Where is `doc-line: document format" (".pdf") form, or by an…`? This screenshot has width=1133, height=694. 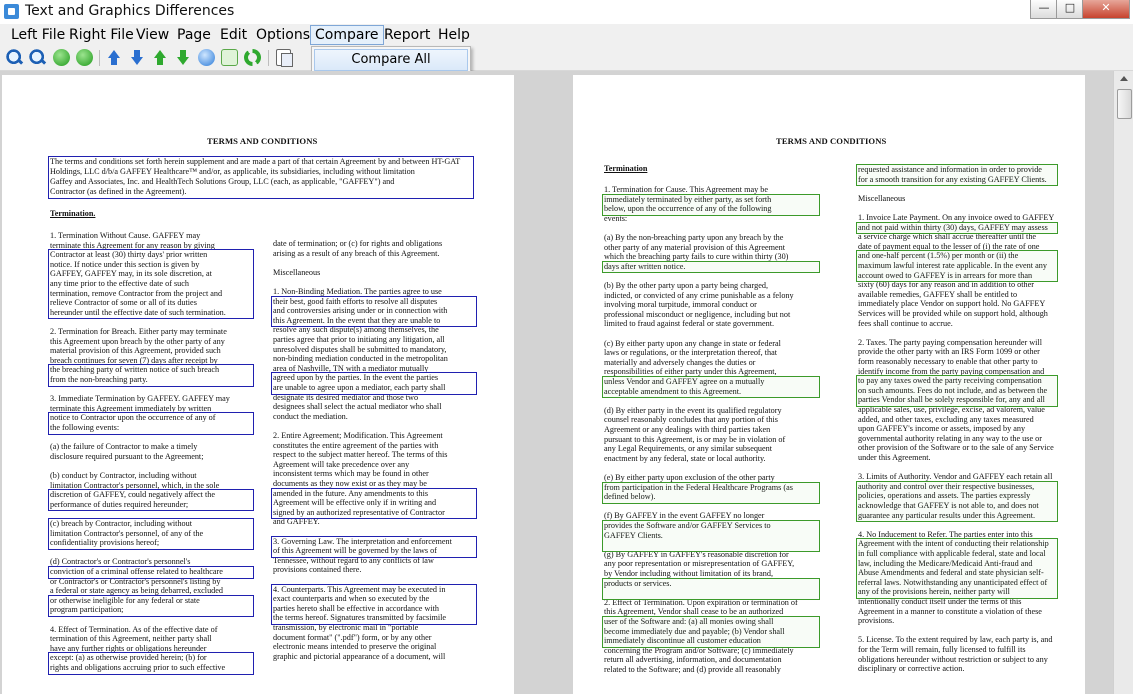
doc-line: document format" (".pdf") form, or by an… is located at coordinates (352, 637).